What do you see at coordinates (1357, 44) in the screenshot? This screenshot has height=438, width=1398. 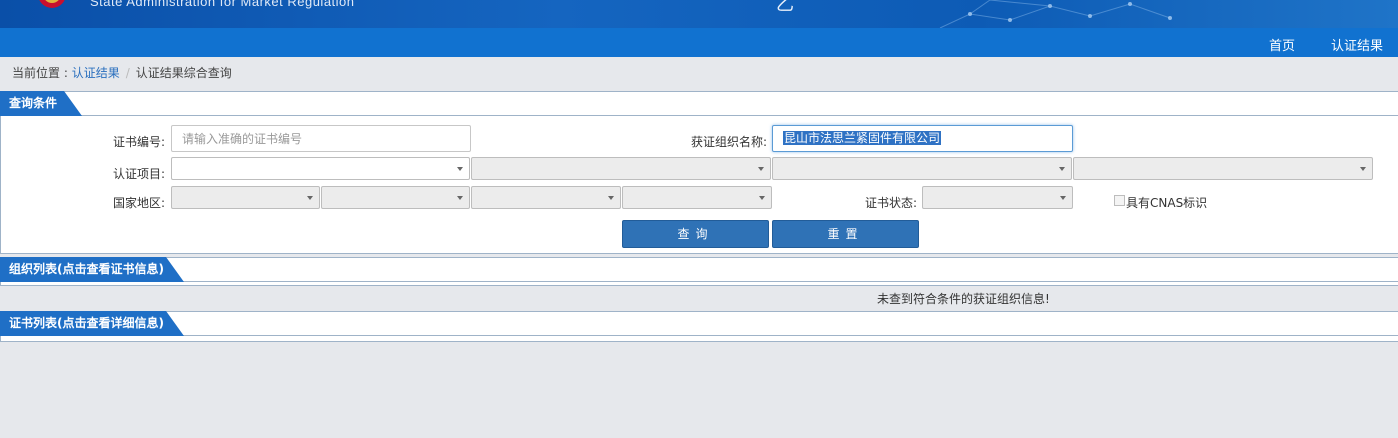 I see `nav-item-cert-results: 认证结果` at bounding box center [1357, 44].